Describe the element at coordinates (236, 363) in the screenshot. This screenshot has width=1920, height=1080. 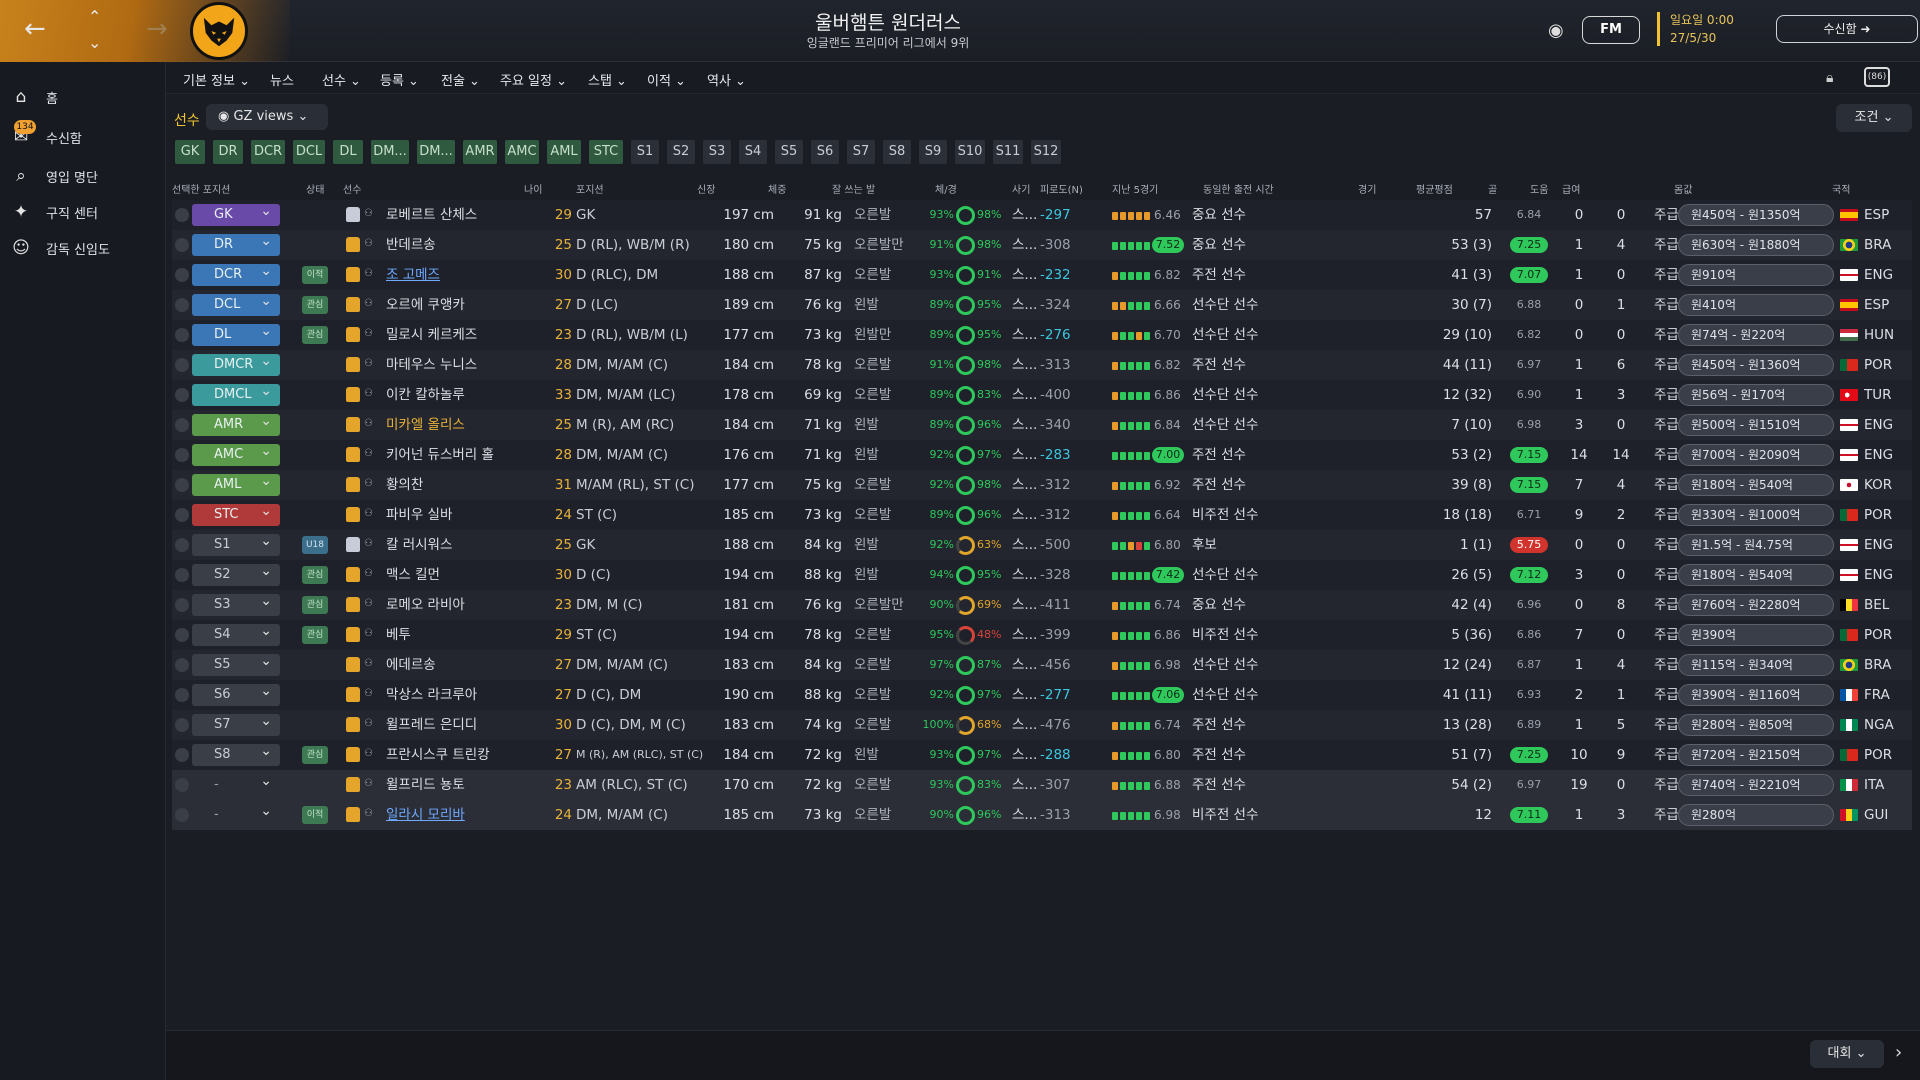
I see `selected-position-dropdown: DMCR` at that location.